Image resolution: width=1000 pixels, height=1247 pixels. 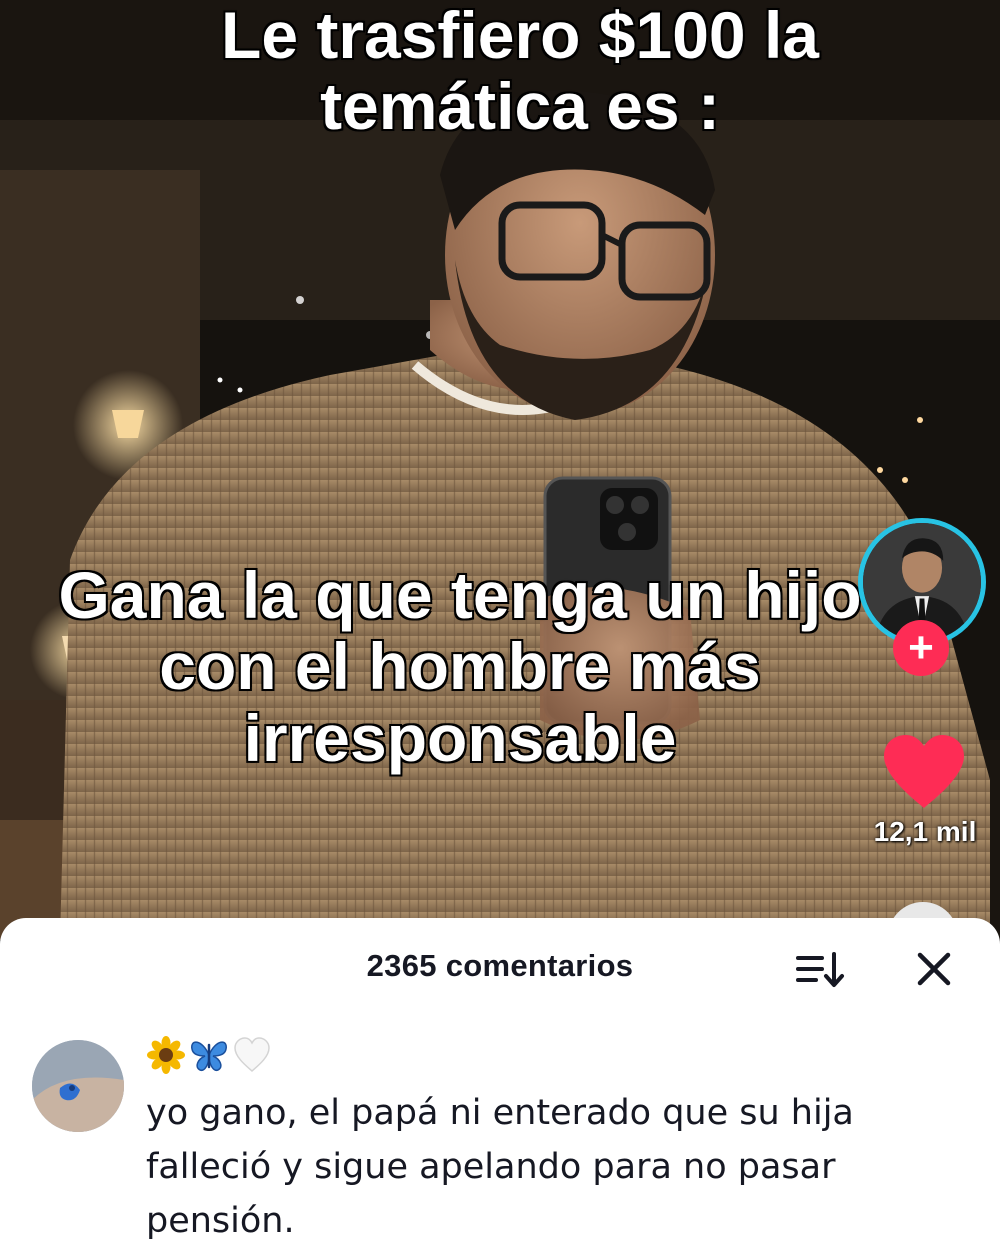 I want to click on sort-button, so click(x=820, y=969).